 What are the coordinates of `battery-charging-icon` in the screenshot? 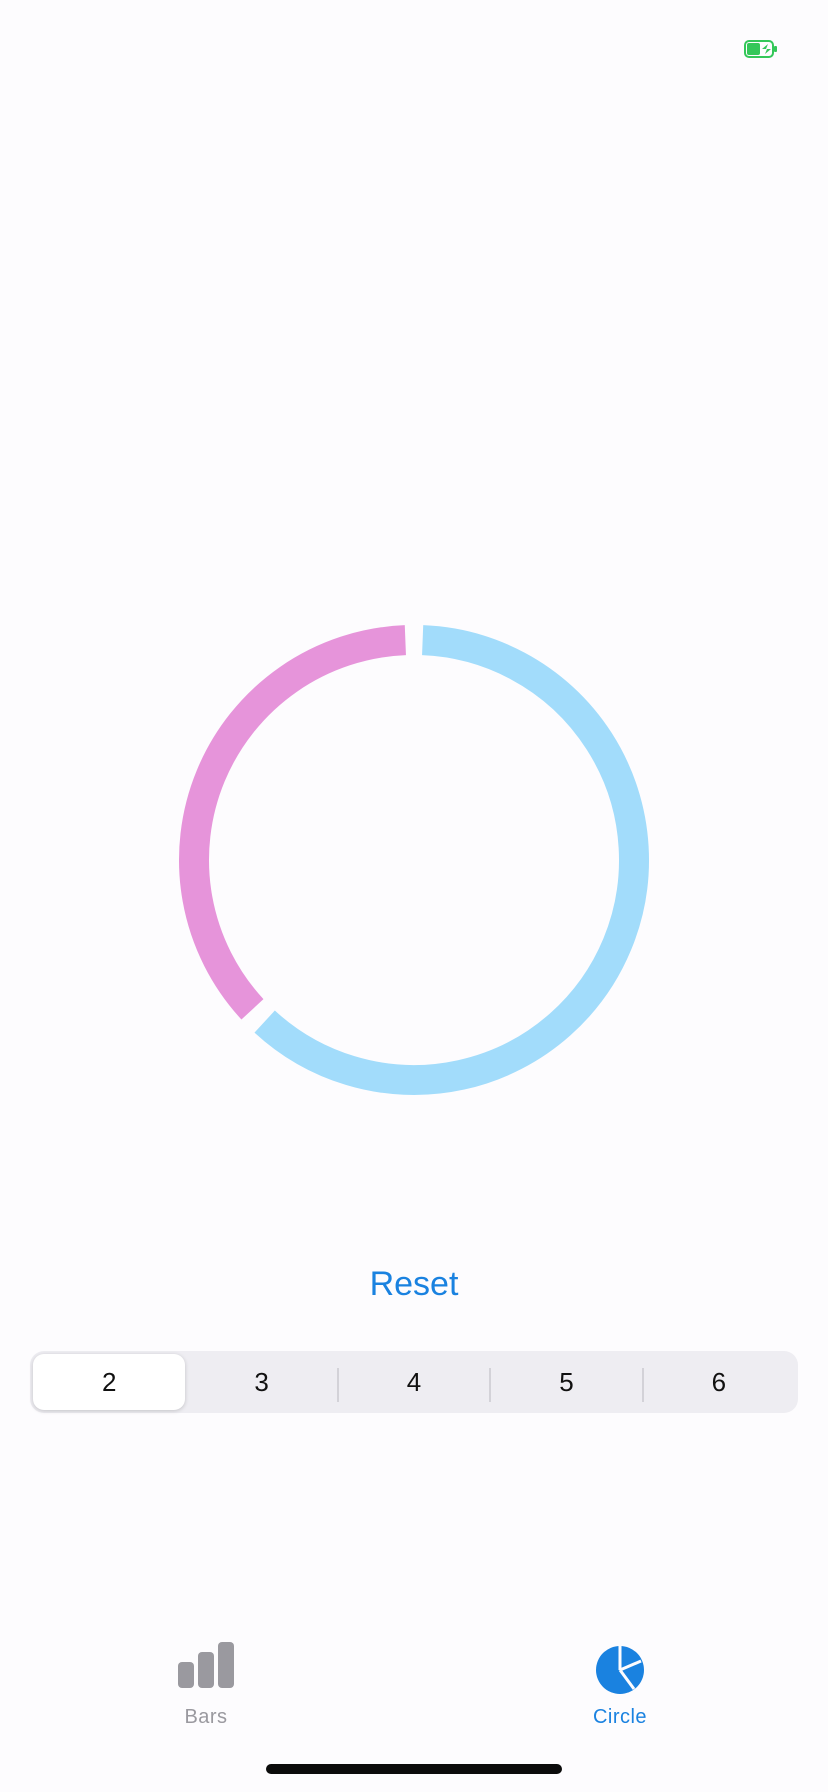 It's located at (760, 49).